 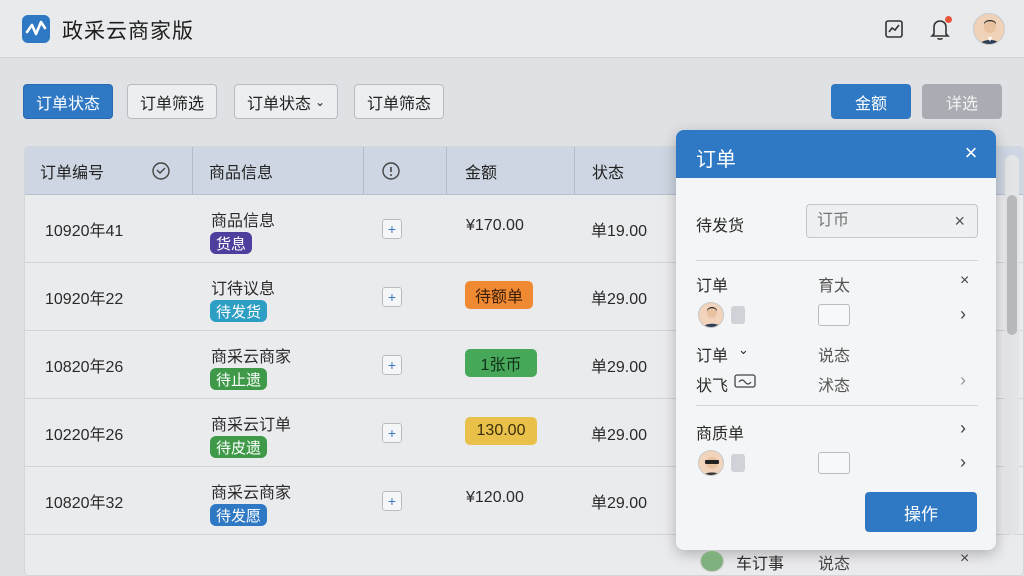 I want to click on header-status: 状态, so click(x=608, y=171).